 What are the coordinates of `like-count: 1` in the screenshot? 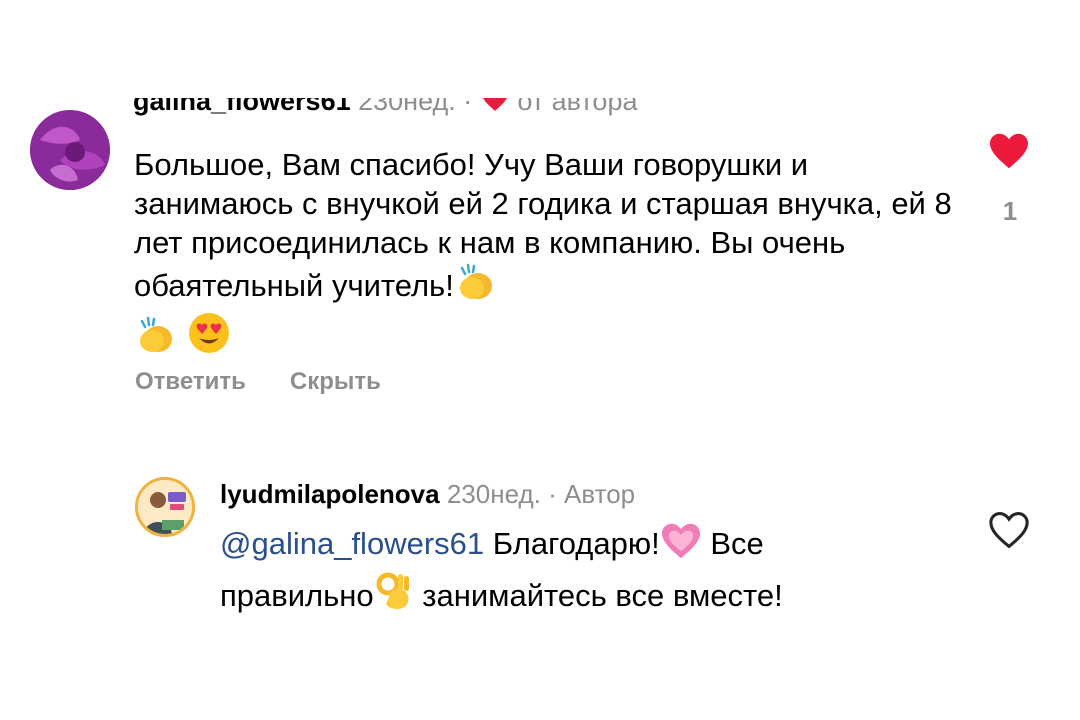 It's located at (1010, 211).